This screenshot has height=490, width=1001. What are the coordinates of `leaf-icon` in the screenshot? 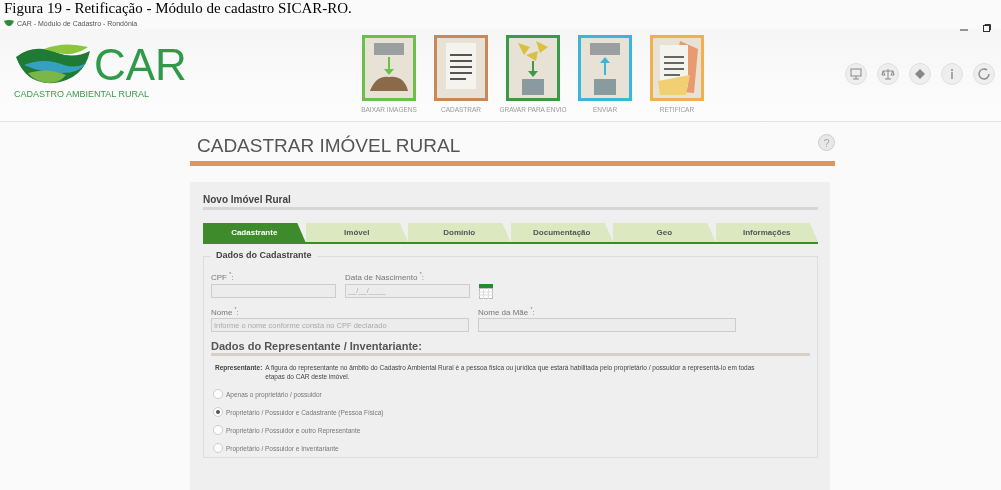 It's located at (9, 23).